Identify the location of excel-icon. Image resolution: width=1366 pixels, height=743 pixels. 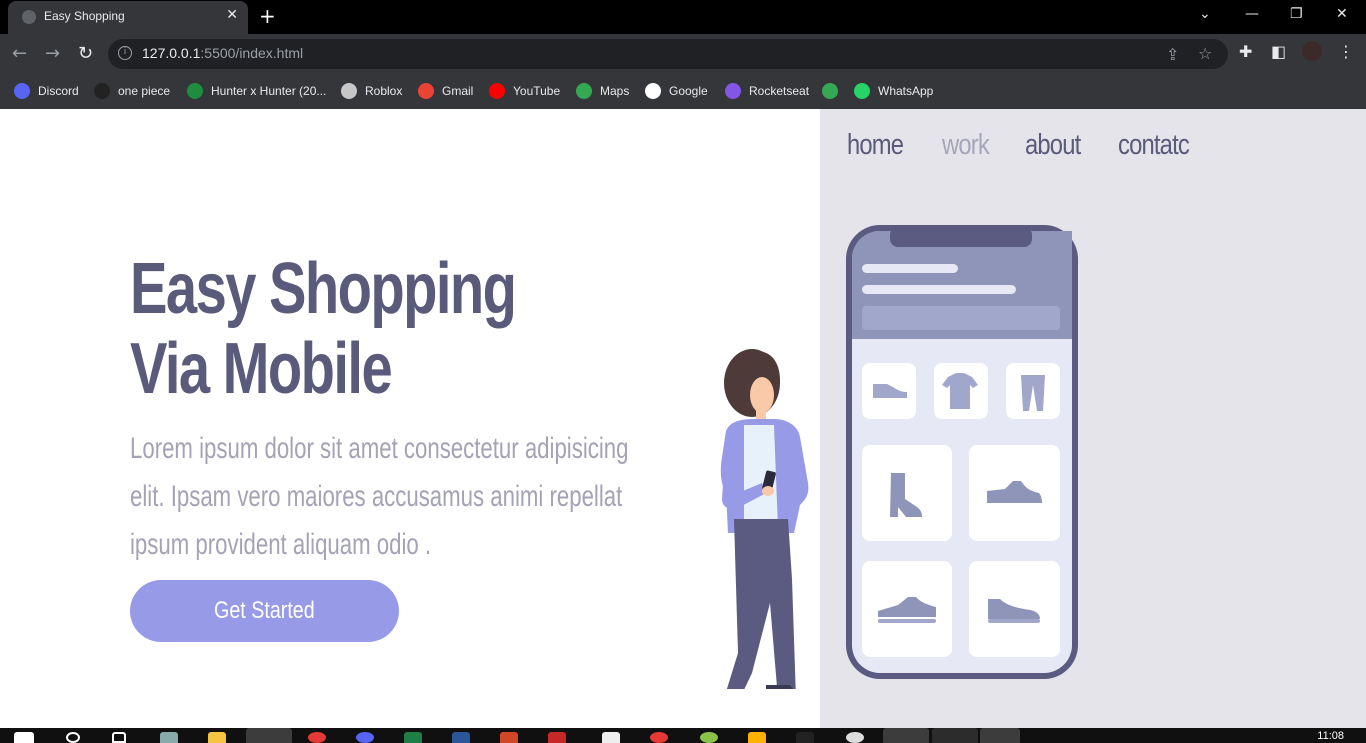
(413, 737).